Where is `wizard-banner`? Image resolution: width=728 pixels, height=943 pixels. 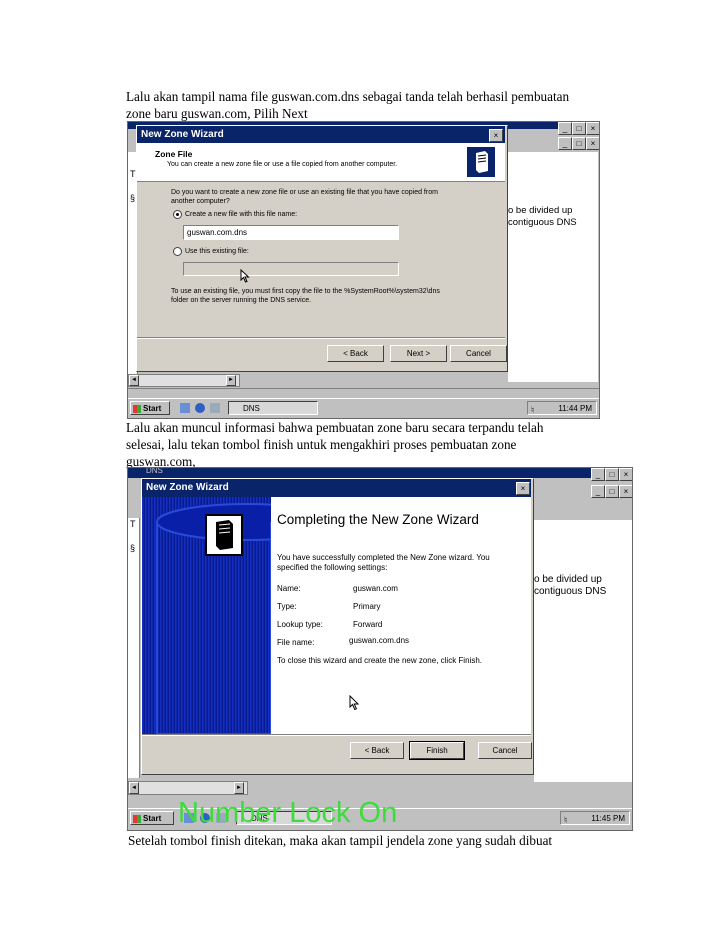 wizard-banner is located at coordinates (206, 615).